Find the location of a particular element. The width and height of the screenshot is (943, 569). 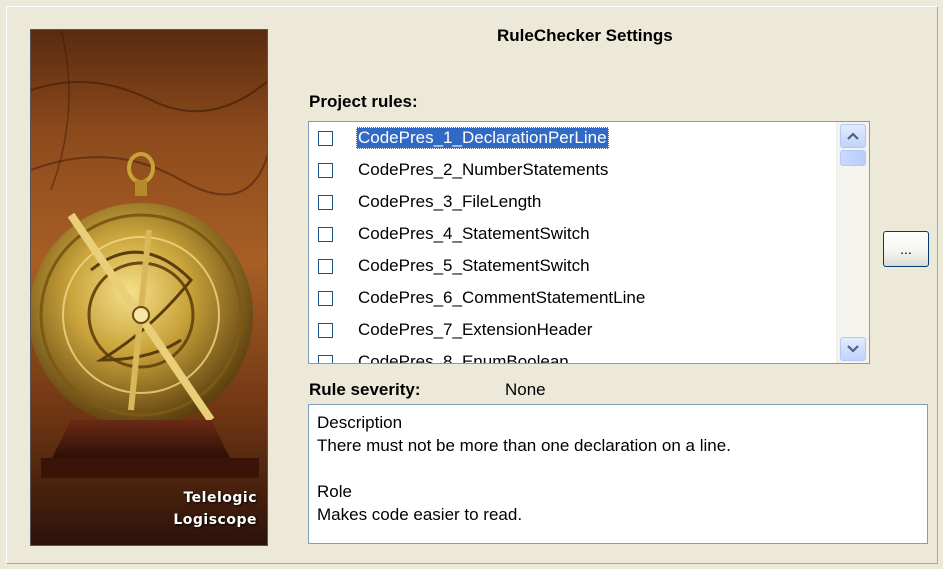

rule-label: CodePres_6_CommentStatementLine is located at coordinates (502, 297).